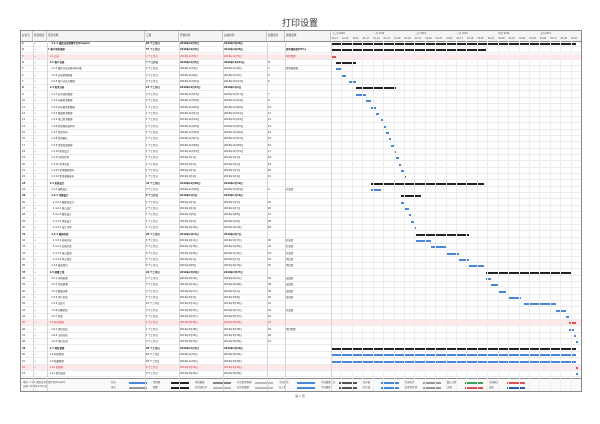  Describe the element at coordinates (234, 63) in the screenshot. I see `task-finish: 2018年12月12日` at that location.